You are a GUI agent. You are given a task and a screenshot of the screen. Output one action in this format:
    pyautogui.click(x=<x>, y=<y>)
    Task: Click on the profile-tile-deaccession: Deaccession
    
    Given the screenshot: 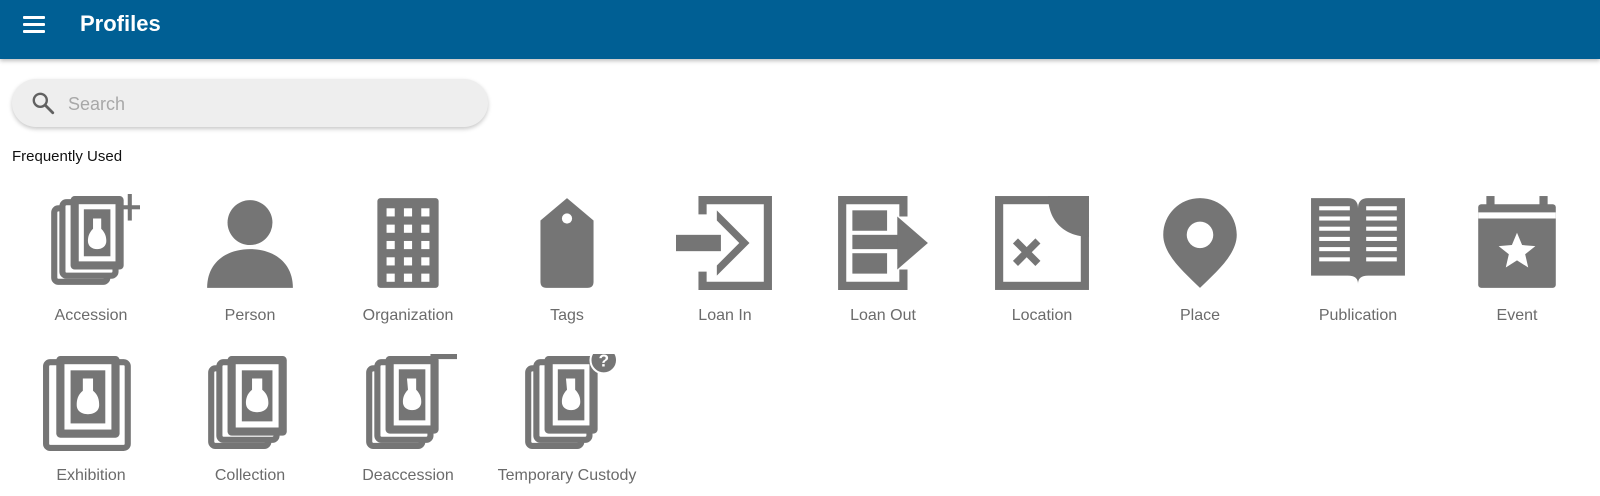 What is the action you would take?
    pyautogui.click(x=408, y=424)
    